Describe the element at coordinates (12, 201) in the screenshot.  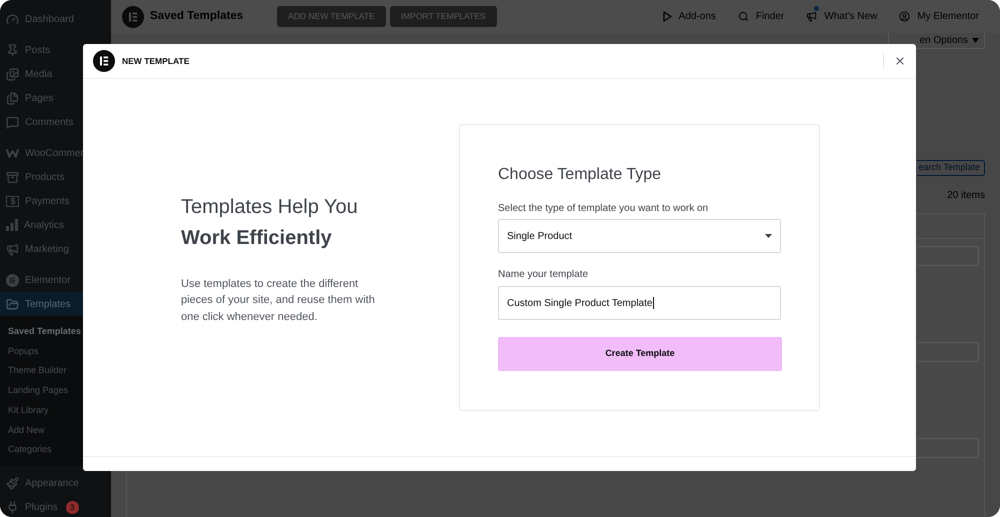
I see `dollar-box-icon` at that location.